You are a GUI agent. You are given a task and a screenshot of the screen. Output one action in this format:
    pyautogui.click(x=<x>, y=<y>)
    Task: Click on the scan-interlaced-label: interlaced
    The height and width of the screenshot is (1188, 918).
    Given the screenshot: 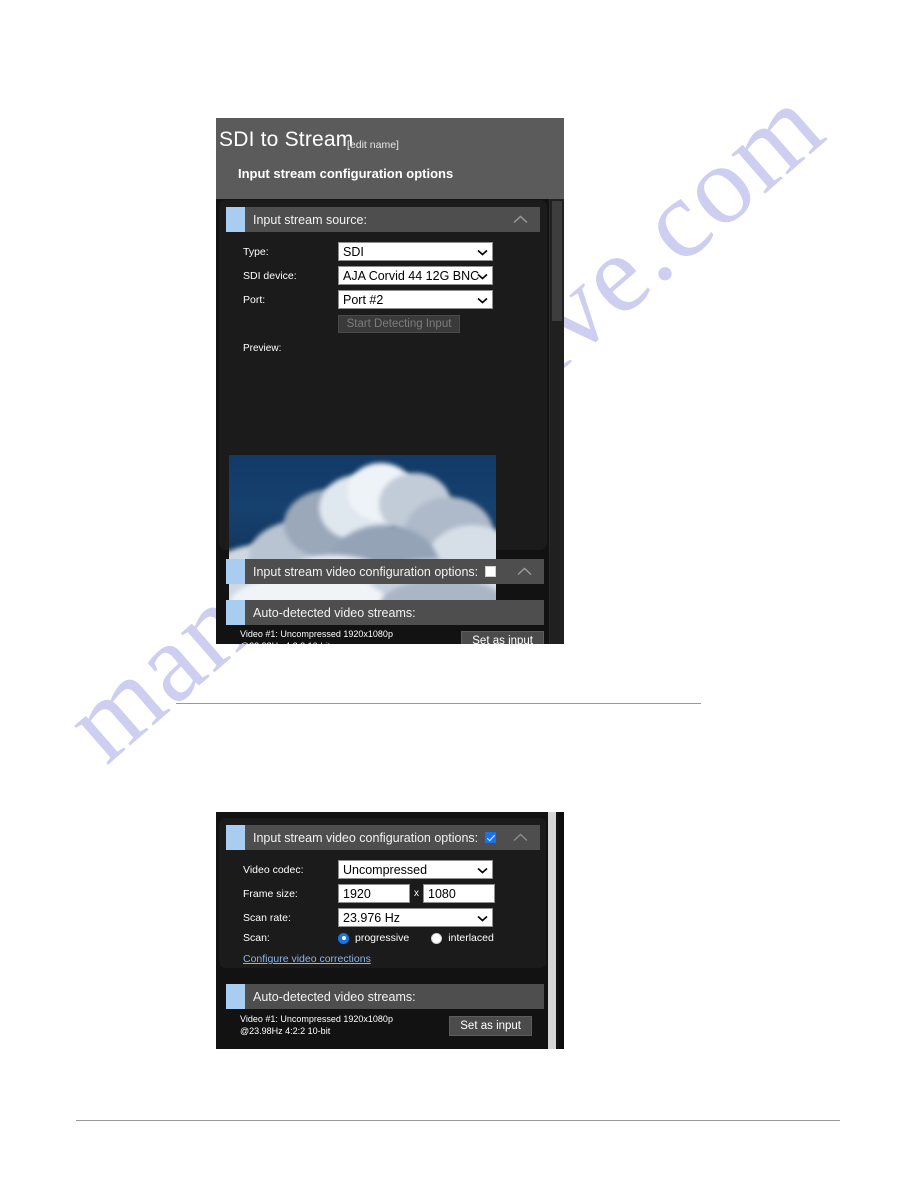 What is the action you would take?
    pyautogui.click(x=471, y=938)
    